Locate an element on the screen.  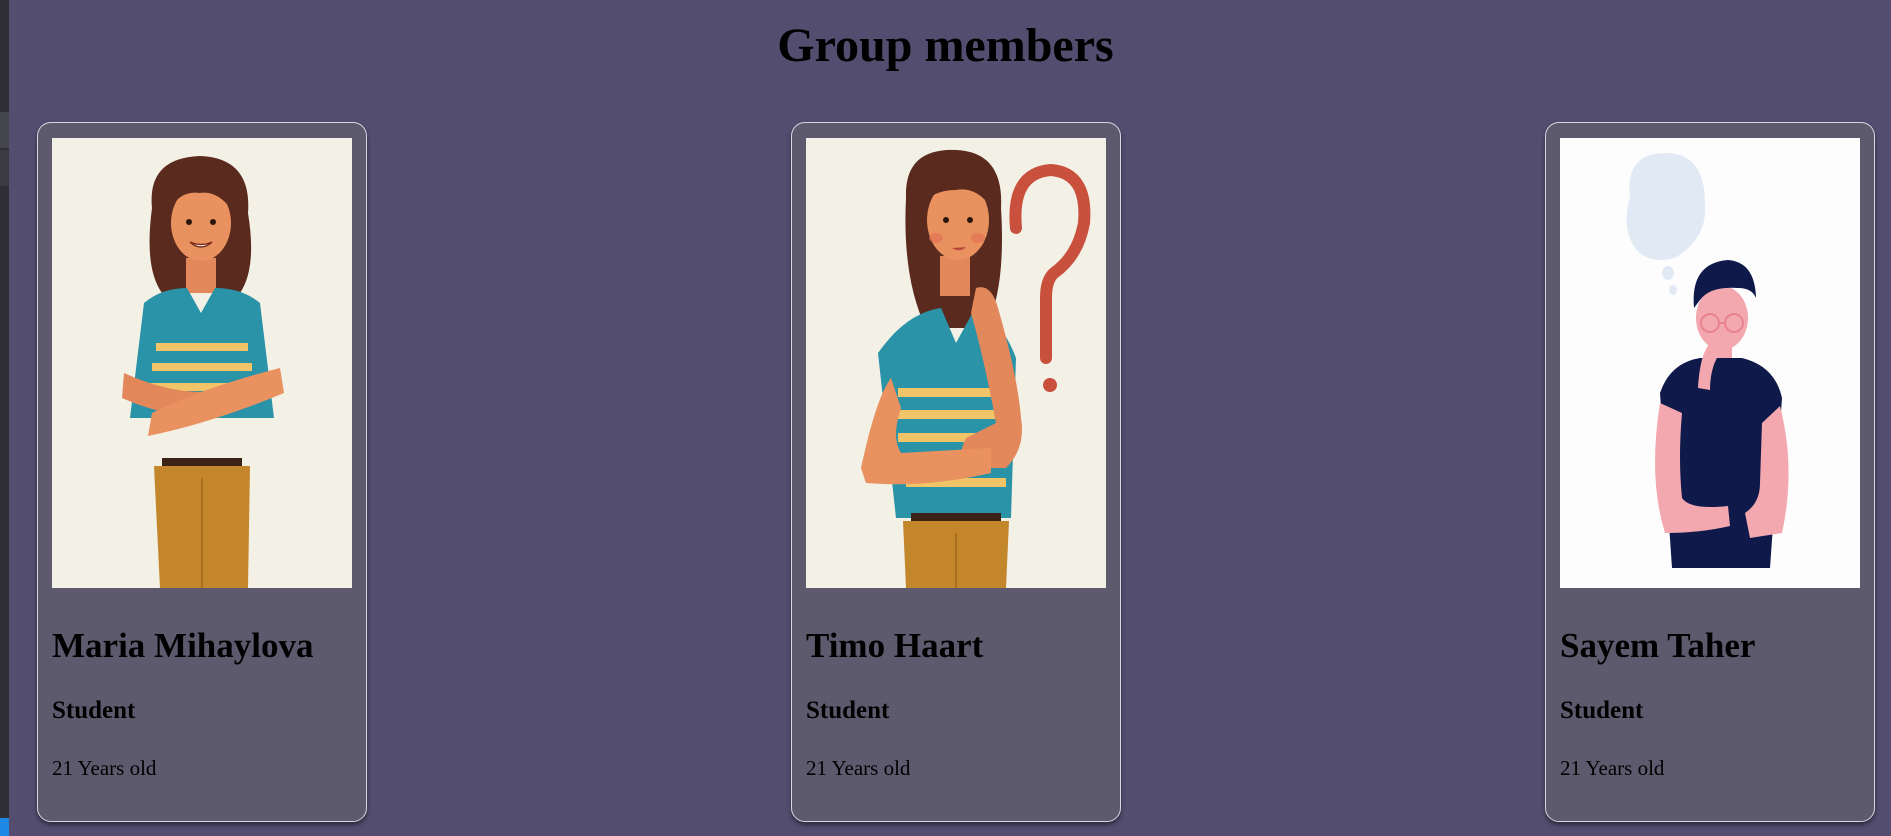
window-edge-strip is located at coordinates (4, 418).